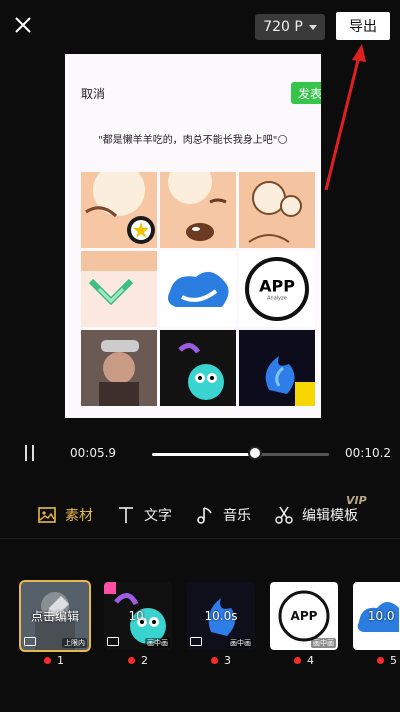 This screenshot has width=400, height=712. I want to click on clip-duration-label: 10., so click(138, 616).